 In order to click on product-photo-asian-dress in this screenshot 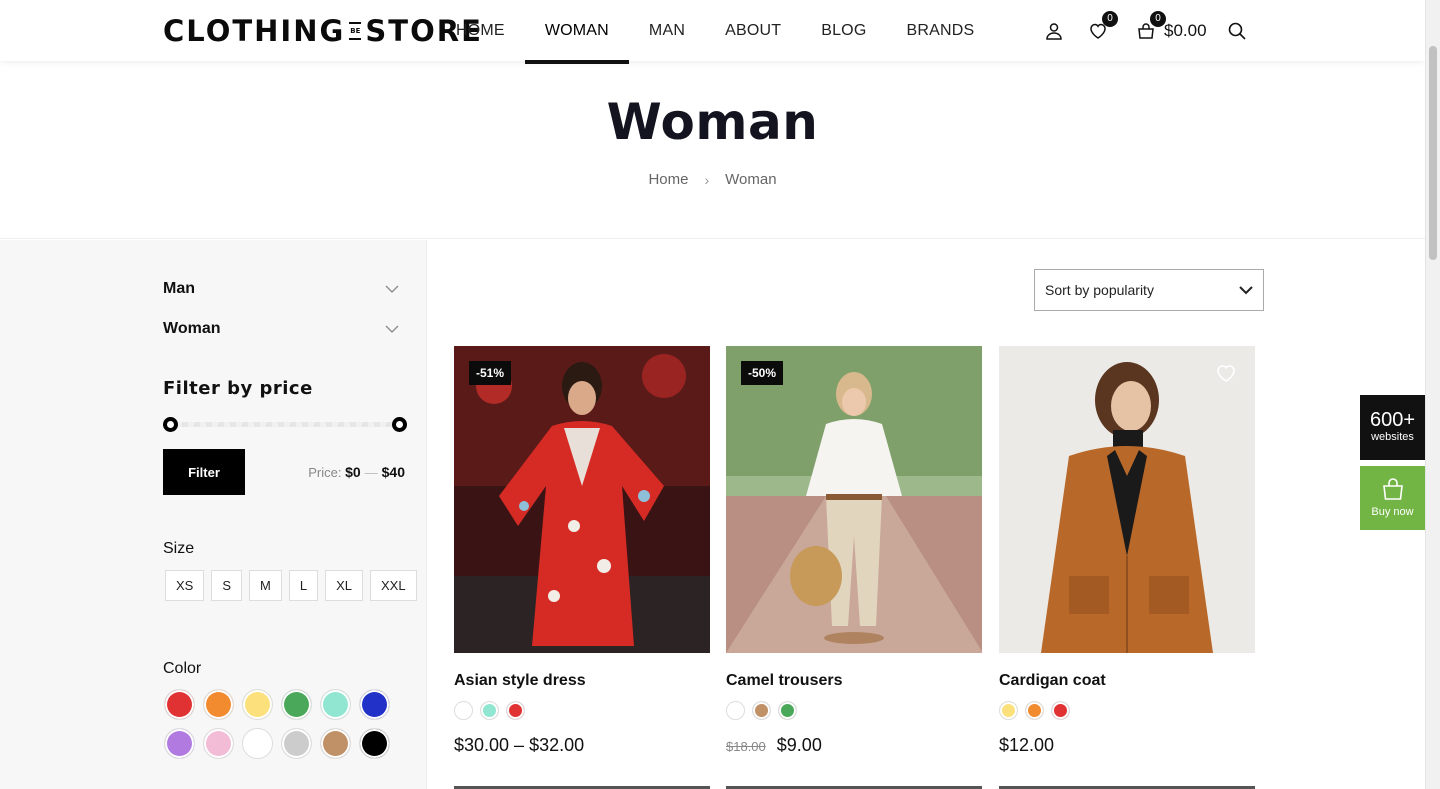, I will do `click(582, 499)`.